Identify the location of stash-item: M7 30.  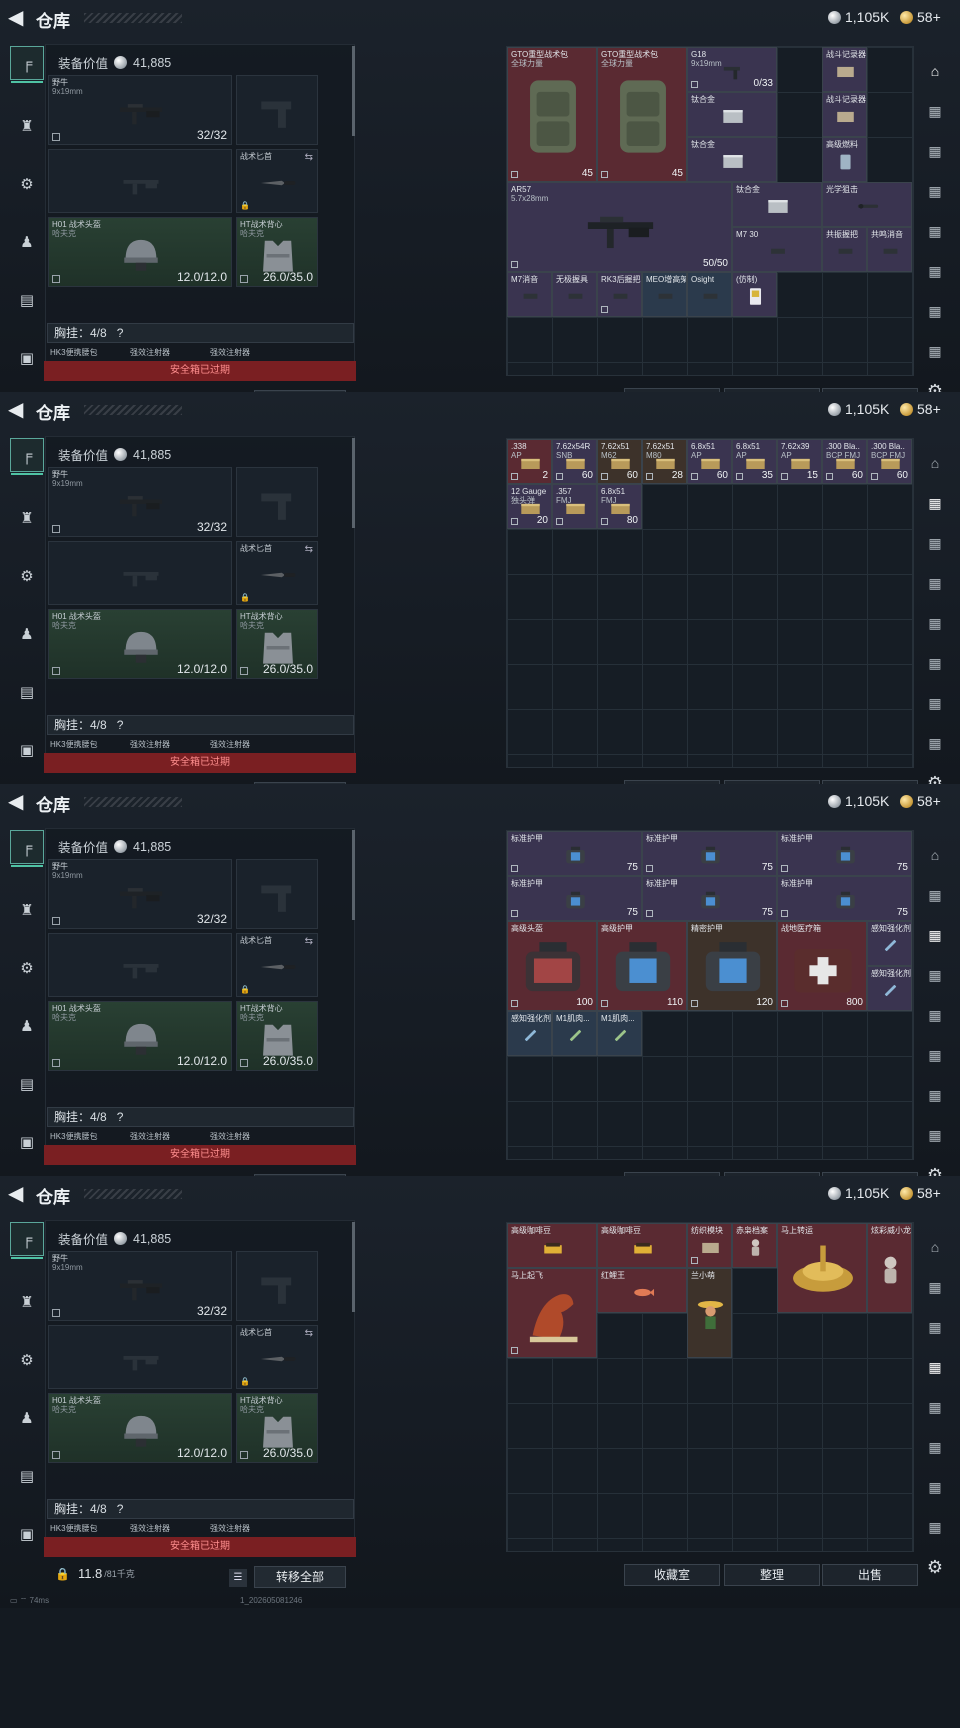
(777, 249).